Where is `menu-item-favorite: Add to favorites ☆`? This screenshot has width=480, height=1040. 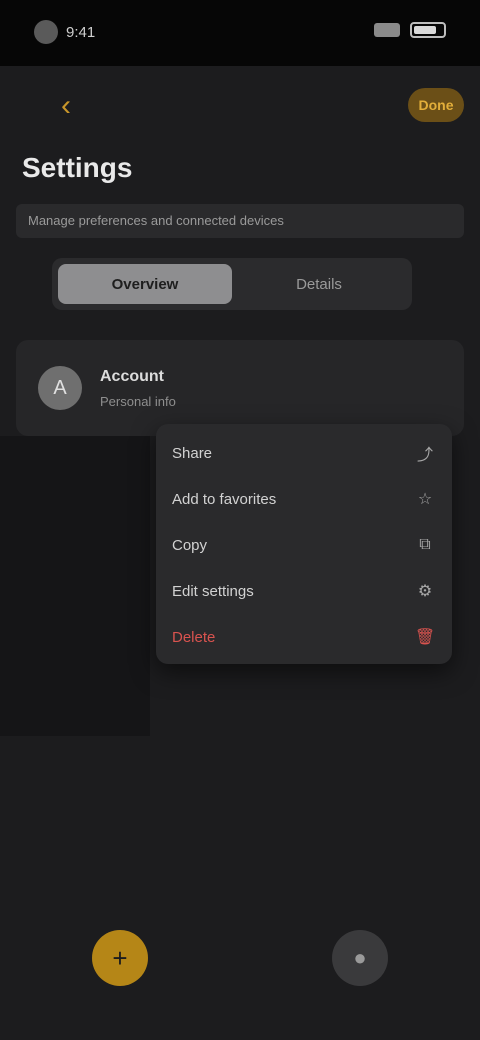
menu-item-favorite: Add to favorites ☆ is located at coordinates (304, 499).